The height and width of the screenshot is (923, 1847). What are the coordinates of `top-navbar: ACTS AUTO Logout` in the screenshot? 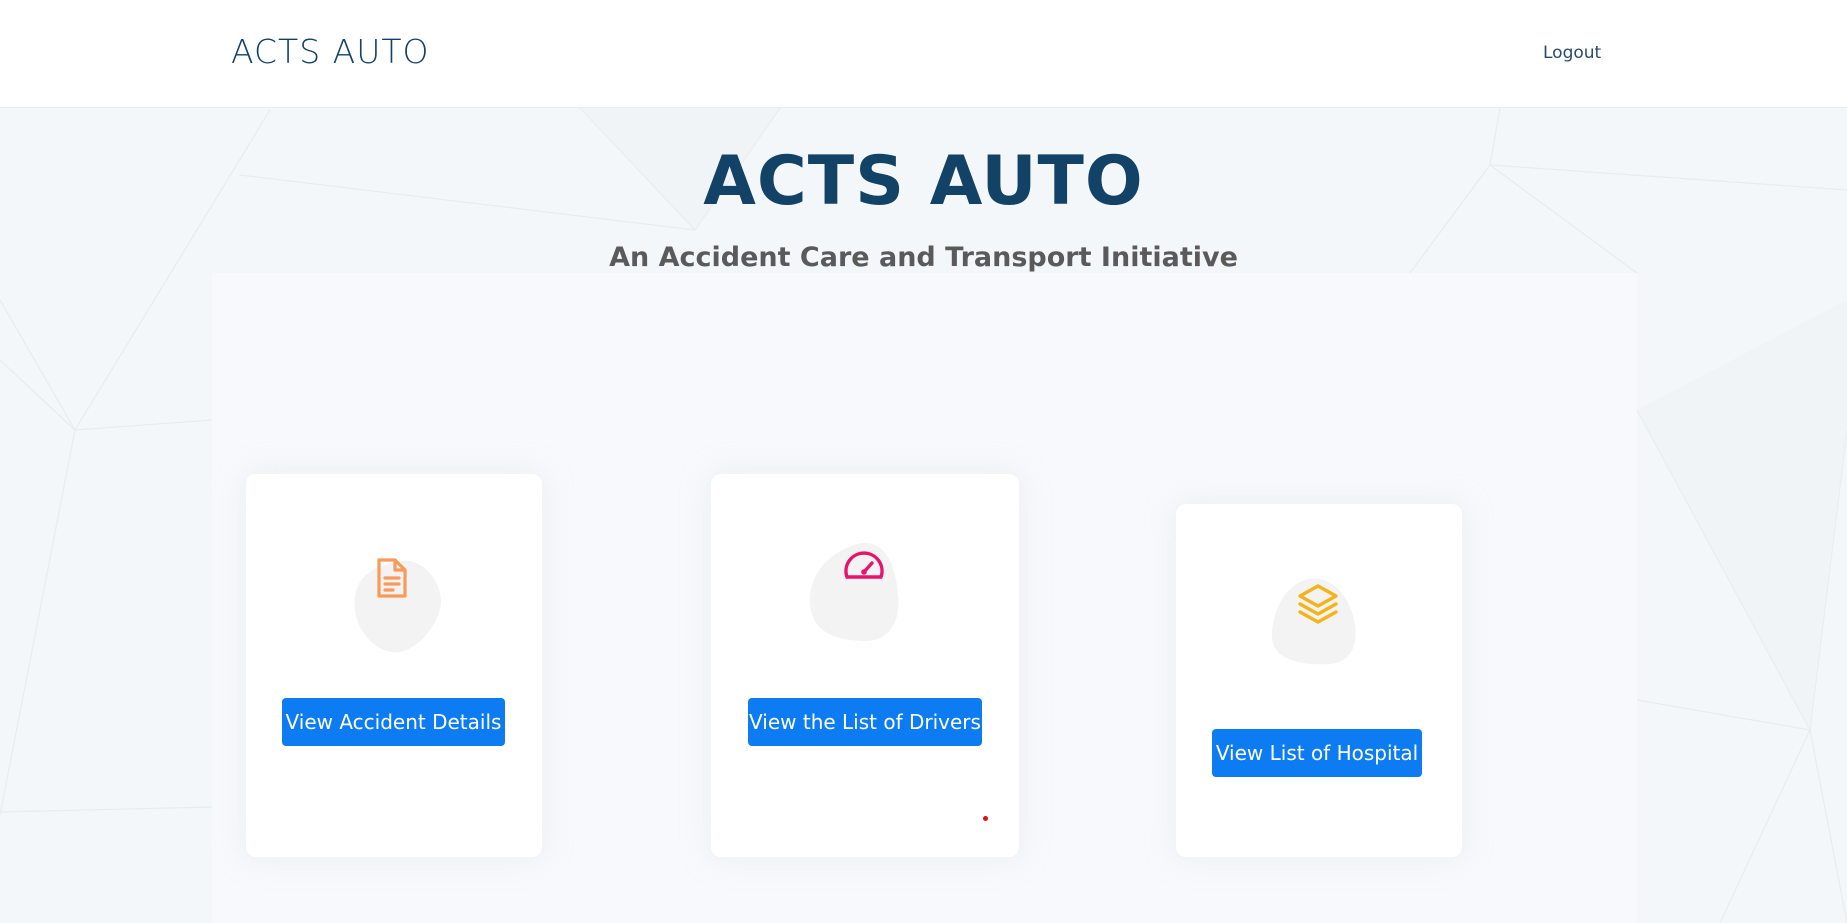 It's located at (923, 54).